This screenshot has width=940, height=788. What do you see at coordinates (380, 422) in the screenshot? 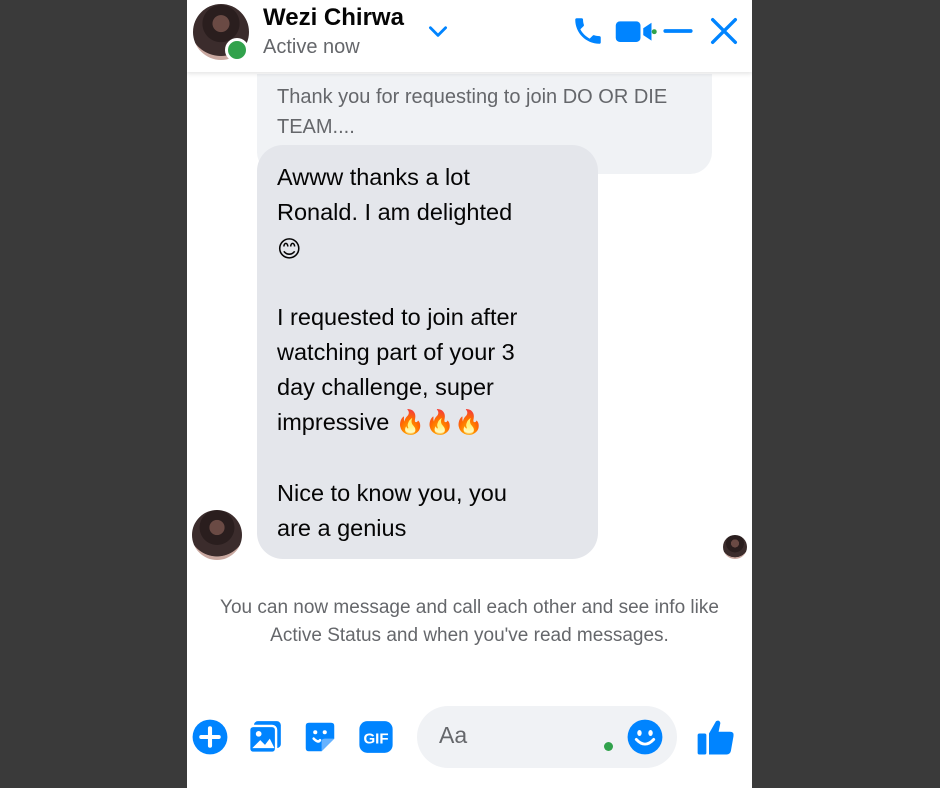
I see `message-line: impressive 🔥🔥🔥` at bounding box center [380, 422].